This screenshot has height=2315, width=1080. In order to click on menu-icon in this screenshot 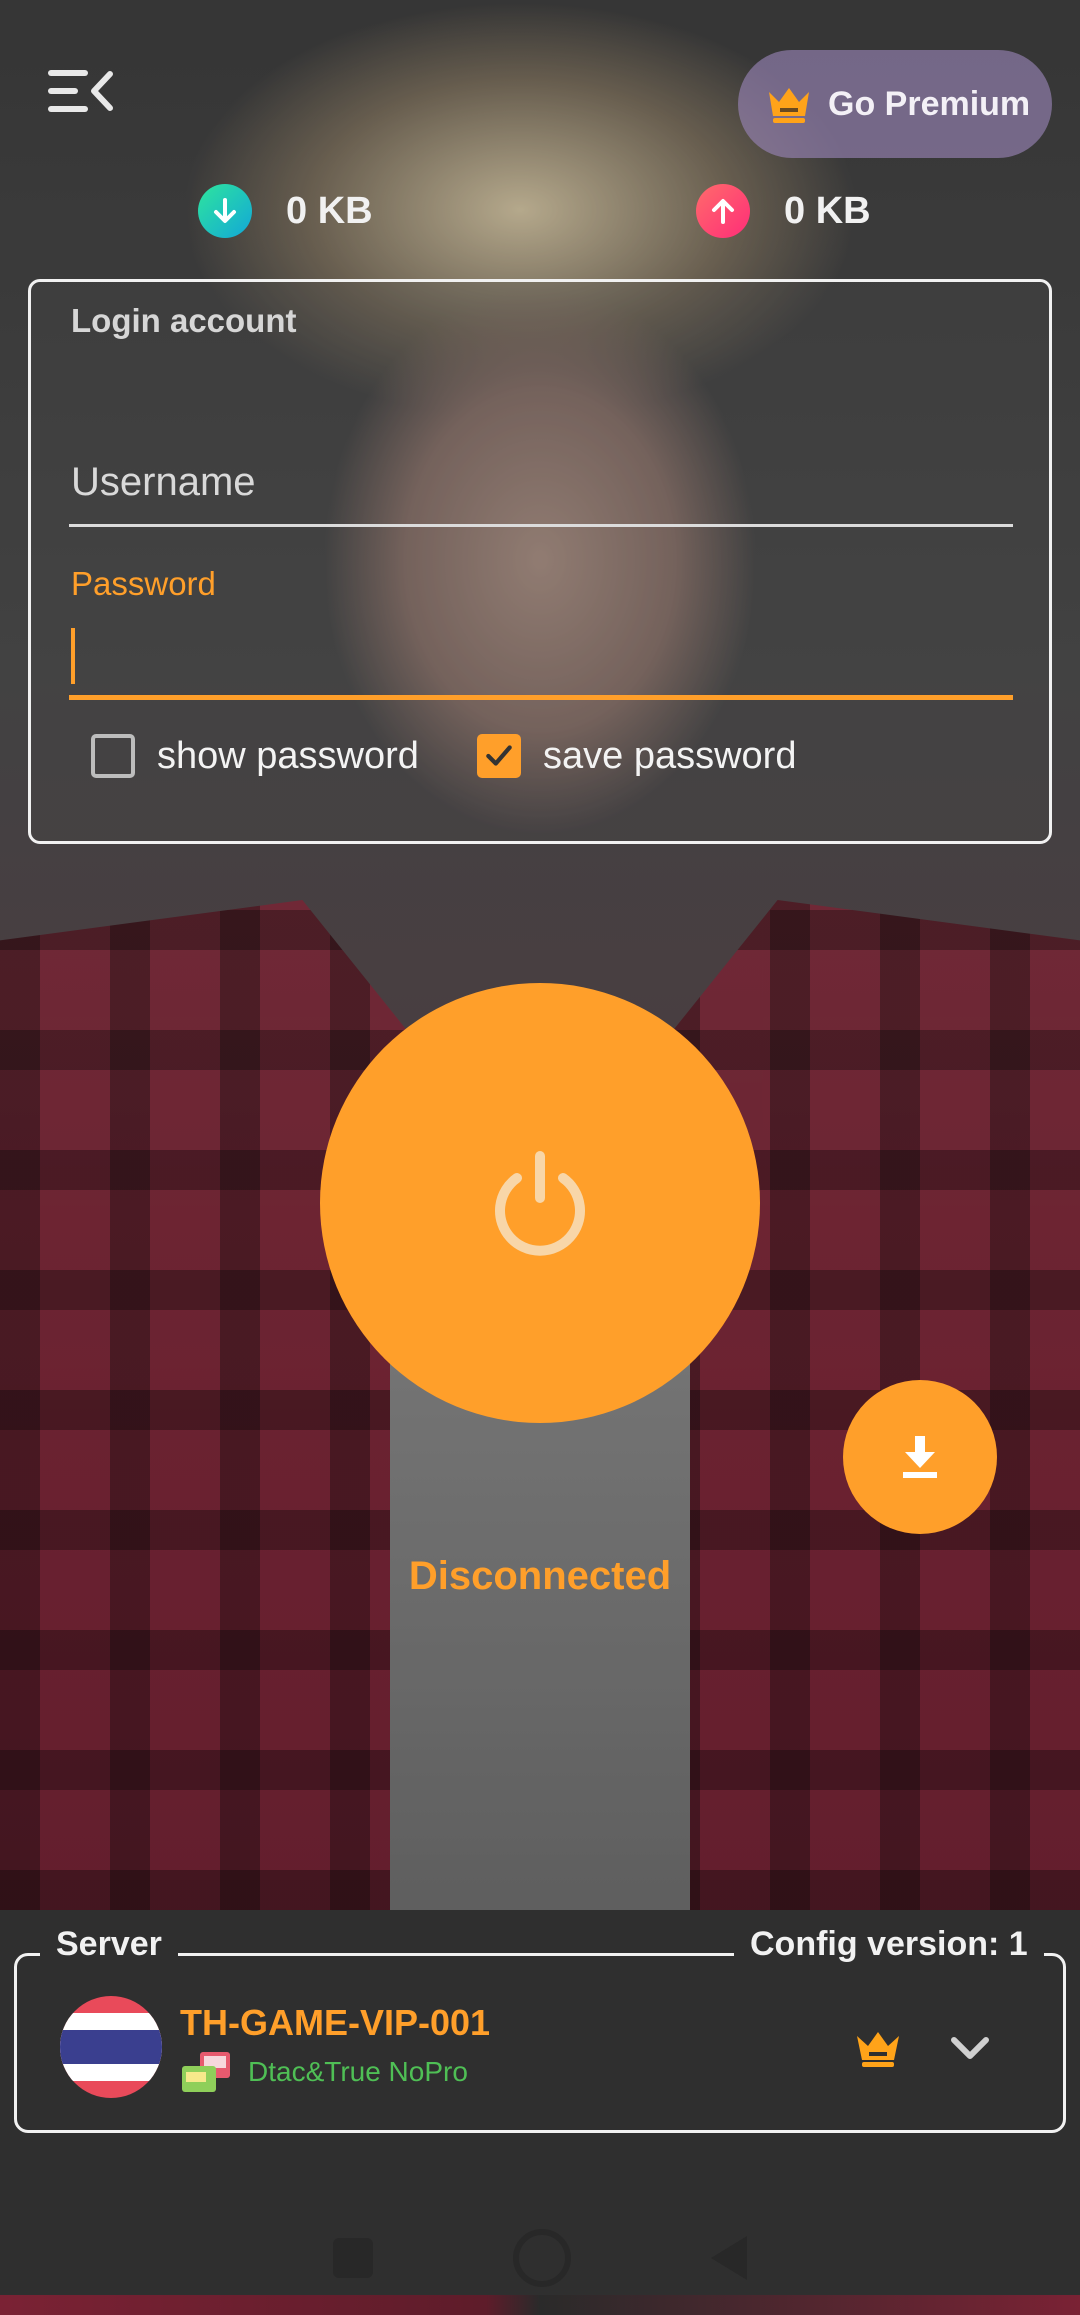, I will do `click(80, 91)`.